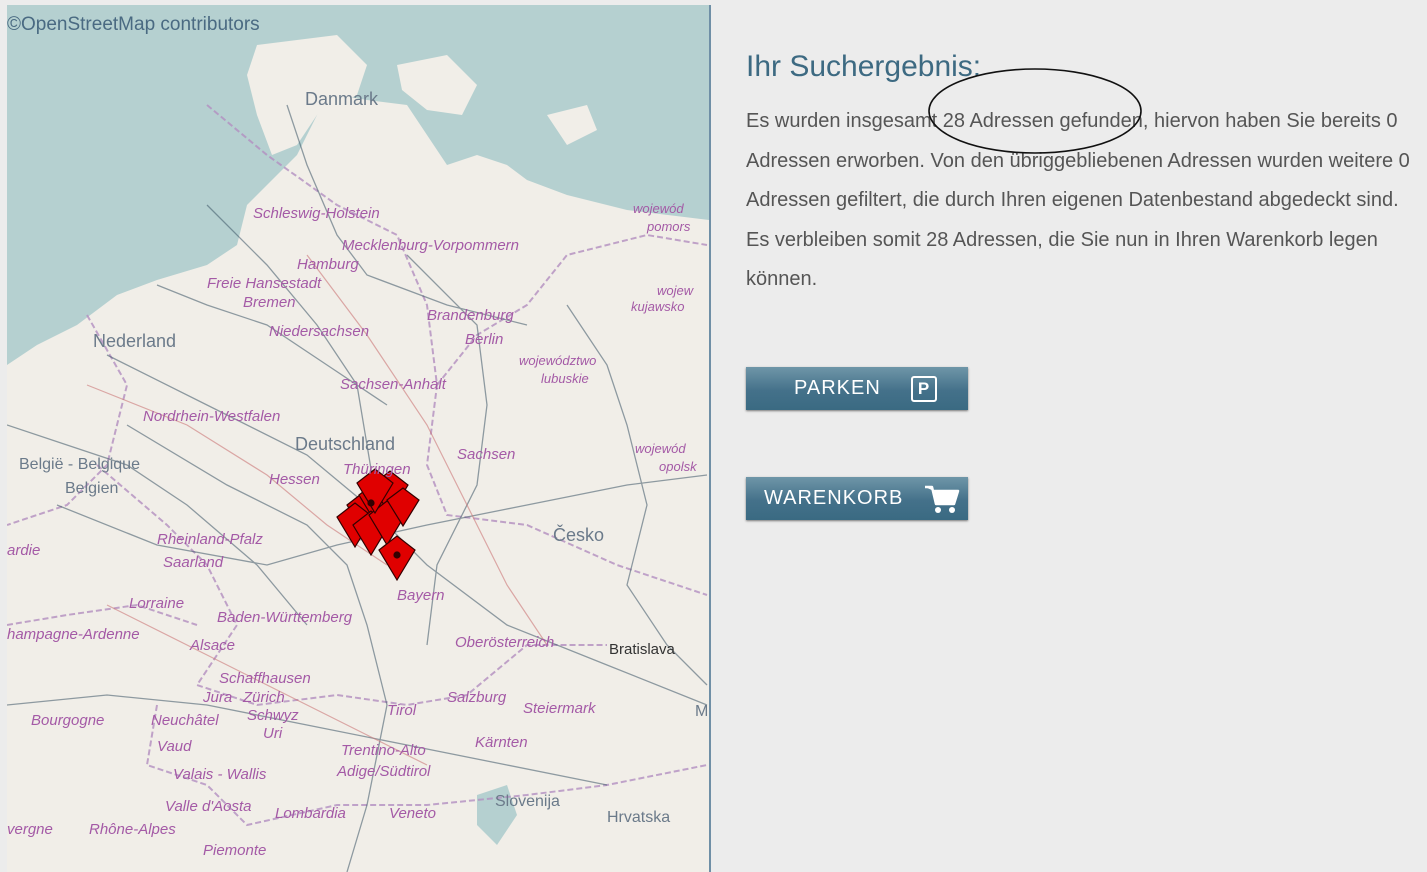  What do you see at coordinates (710, 438) in the screenshot?
I see `panel-divider` at bounding box center [710, 438].